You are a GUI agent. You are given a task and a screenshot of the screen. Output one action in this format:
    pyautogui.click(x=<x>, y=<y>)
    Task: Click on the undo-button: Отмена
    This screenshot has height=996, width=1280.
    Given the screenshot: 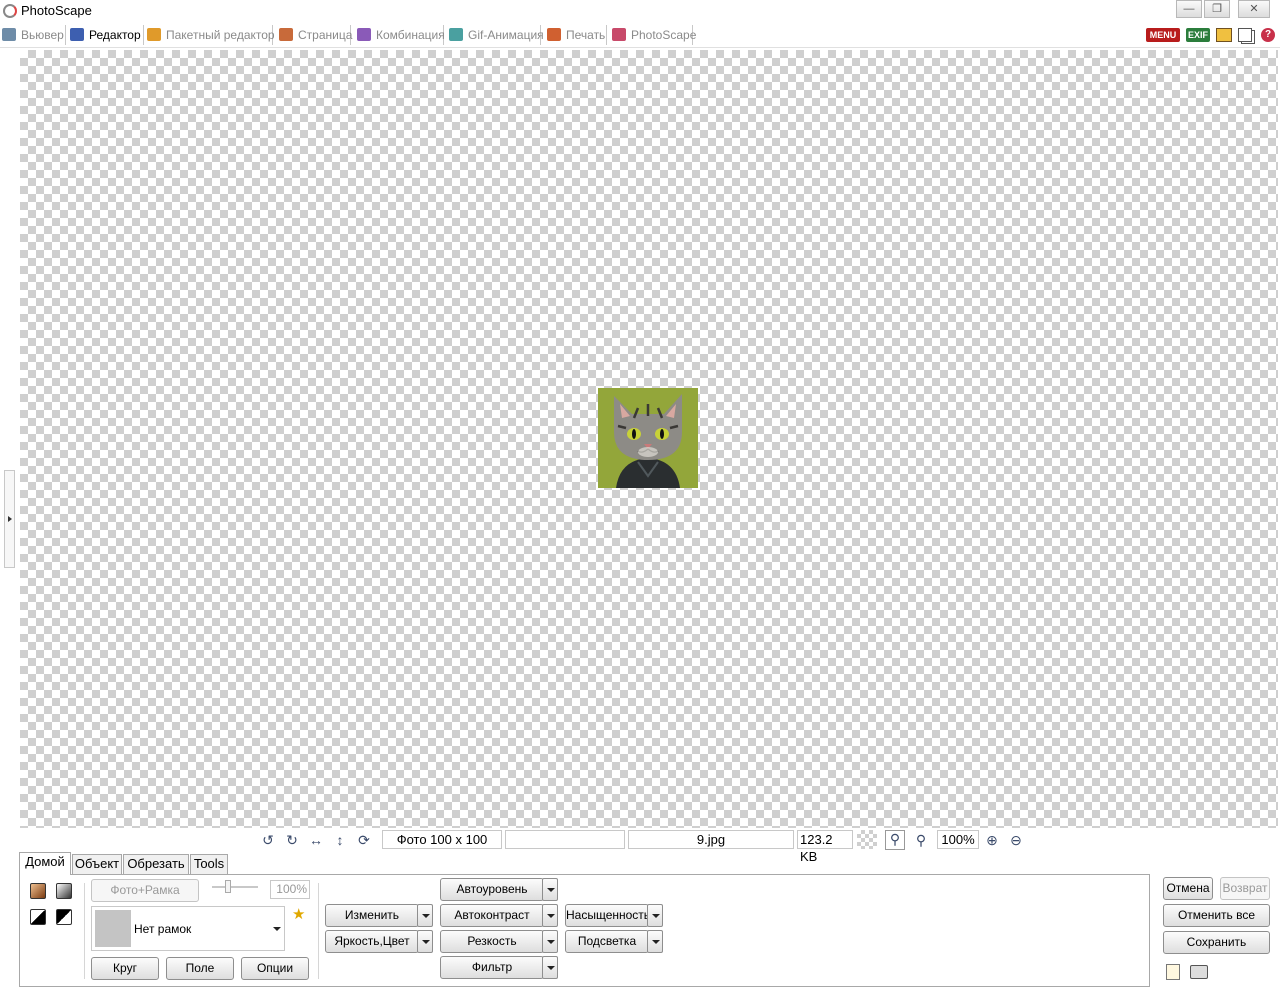 What is the action you would take?
    pyautogui.click(x=1188, y=888)
    